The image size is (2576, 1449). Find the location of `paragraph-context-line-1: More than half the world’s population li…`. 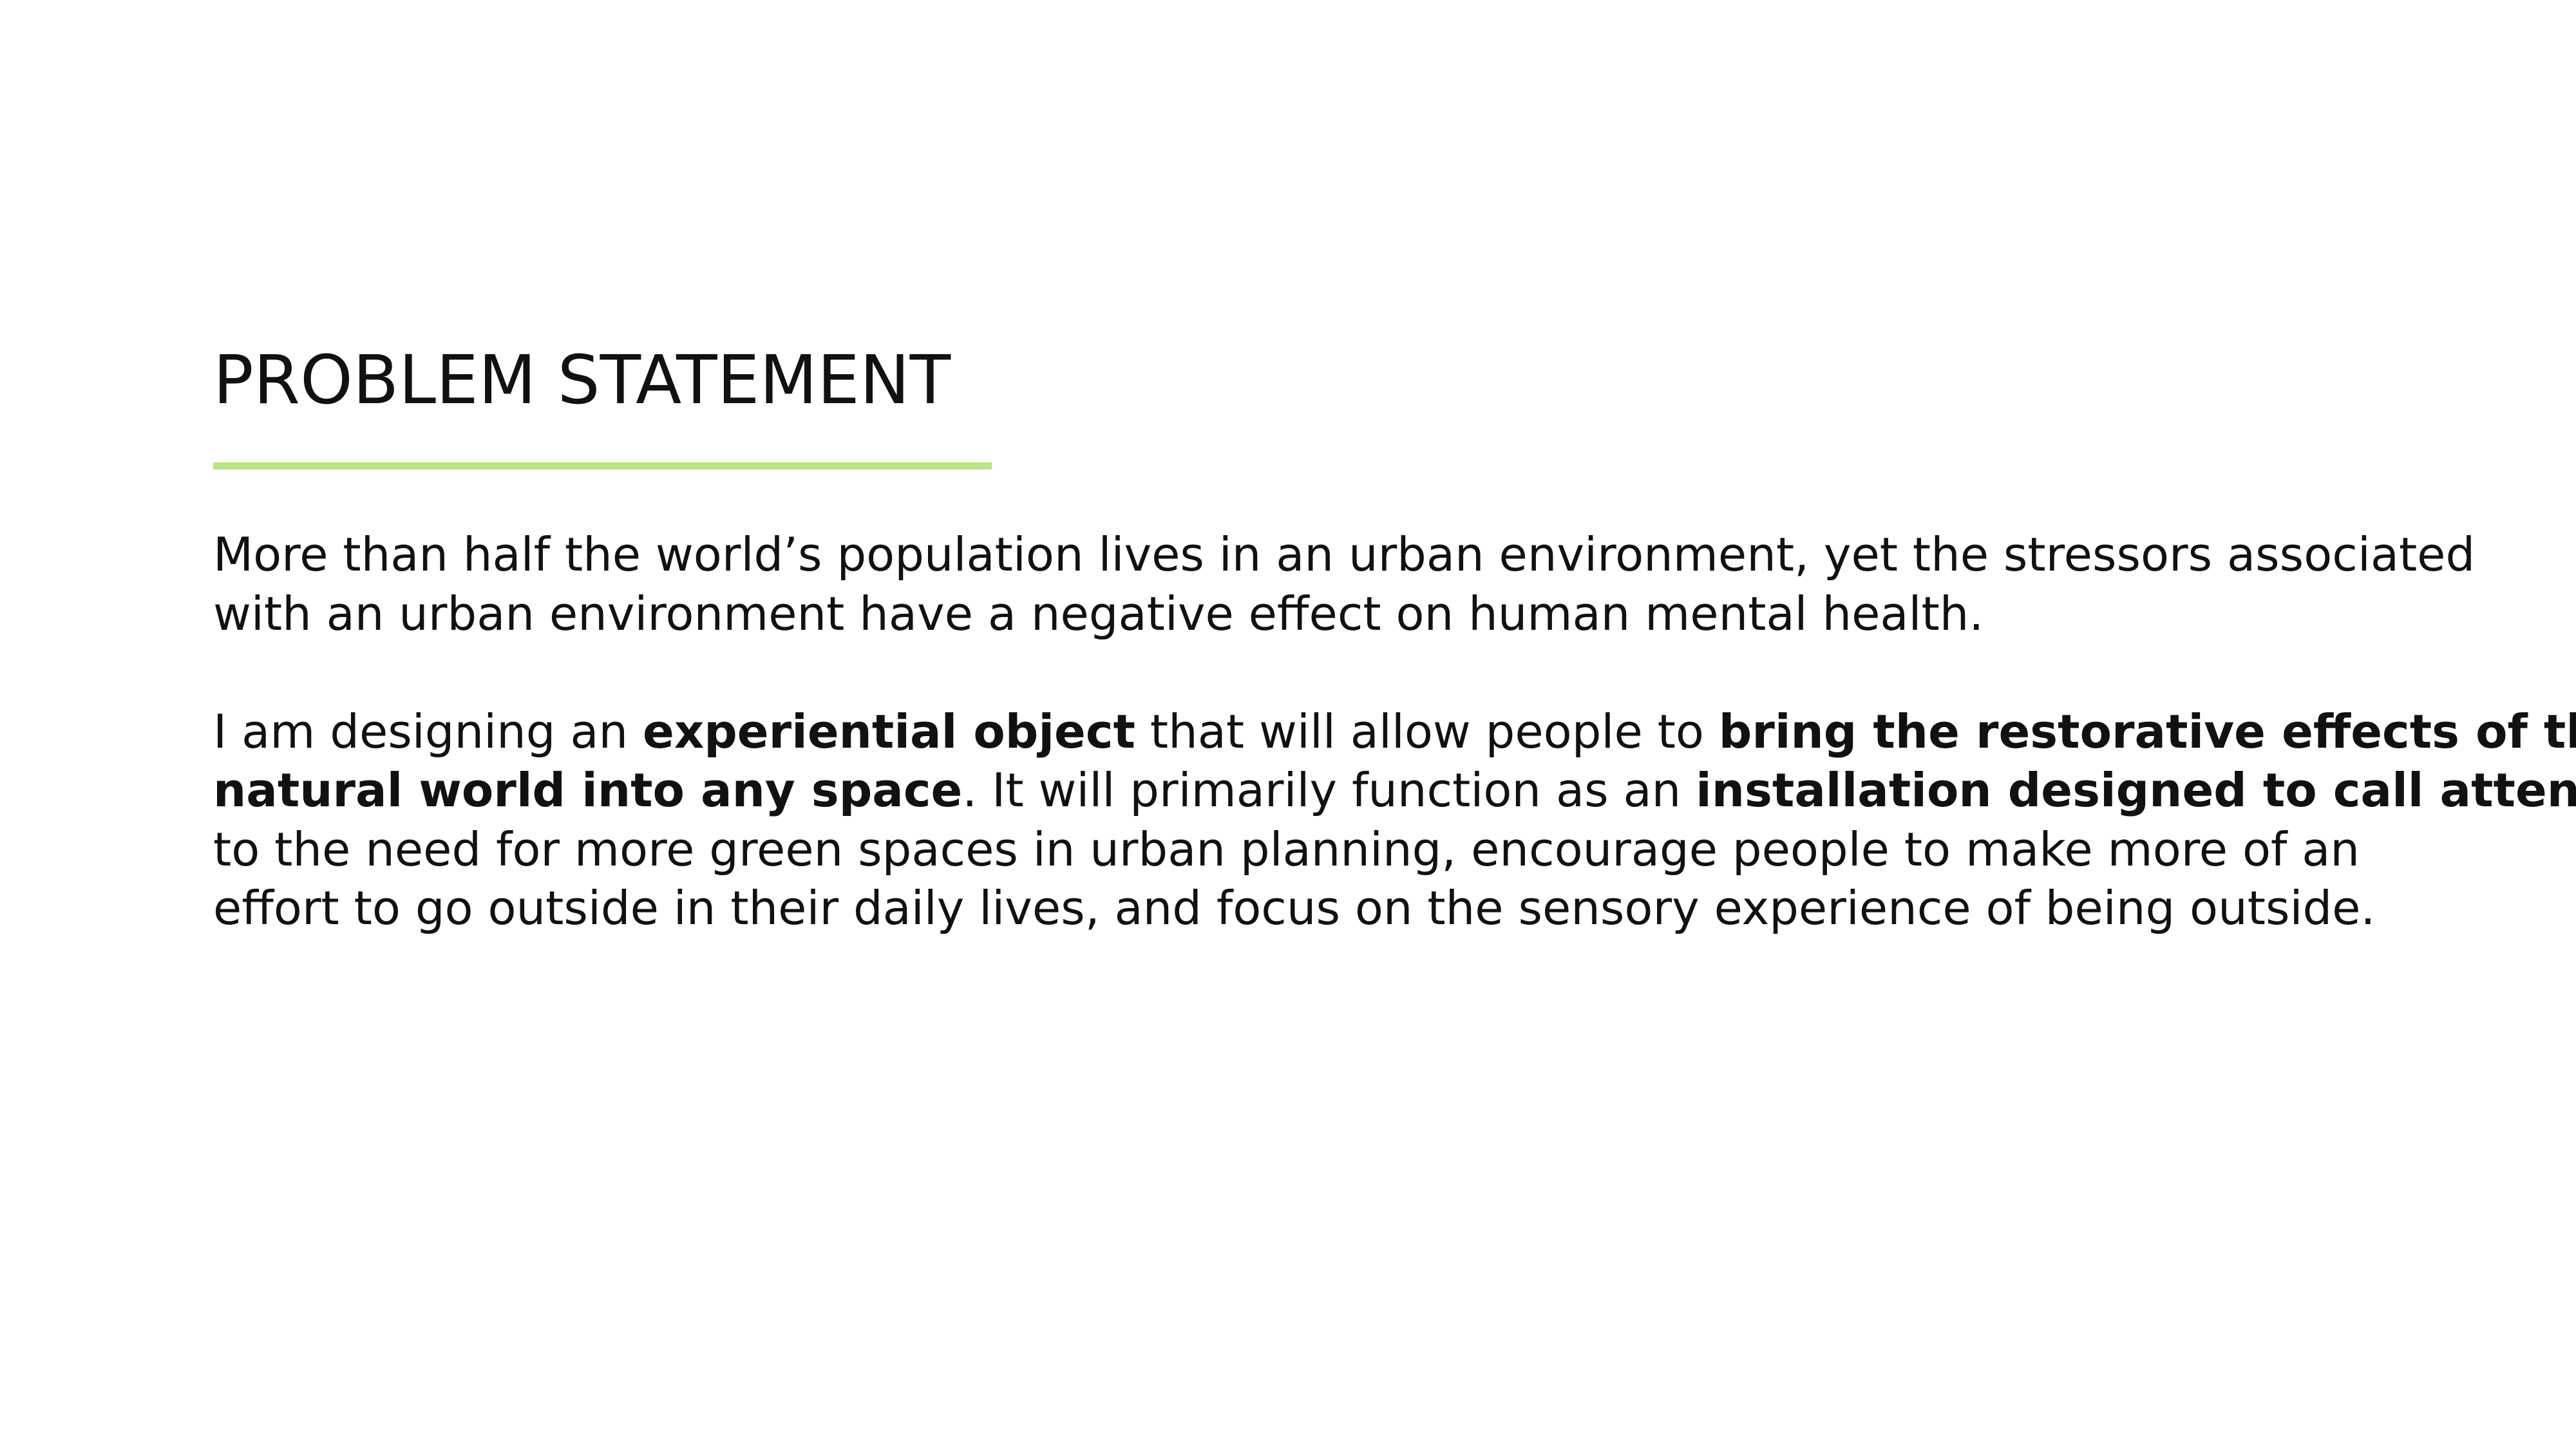

paragraph-context-line-1: More than half the world’s population li… is located at coordinates (1345, 554).